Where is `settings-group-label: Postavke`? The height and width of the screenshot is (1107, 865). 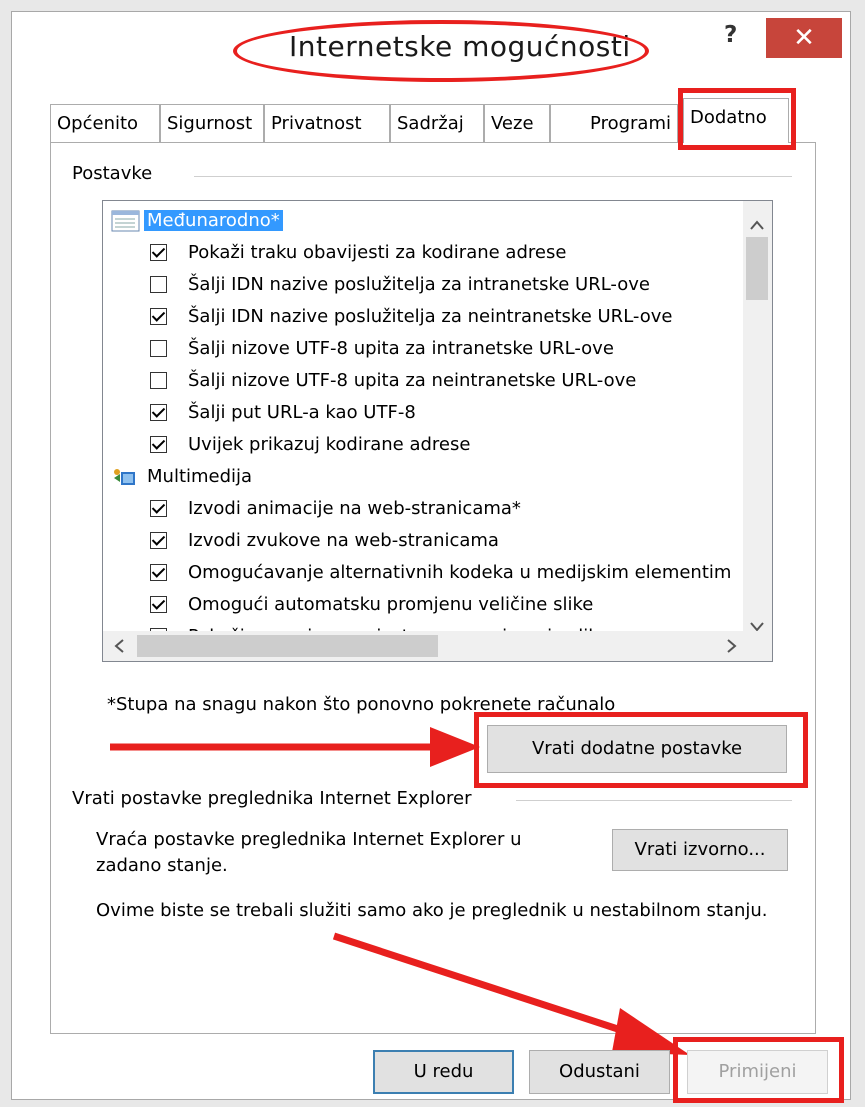 settings-group-label: Postavke is located at coordinates (114, 173).